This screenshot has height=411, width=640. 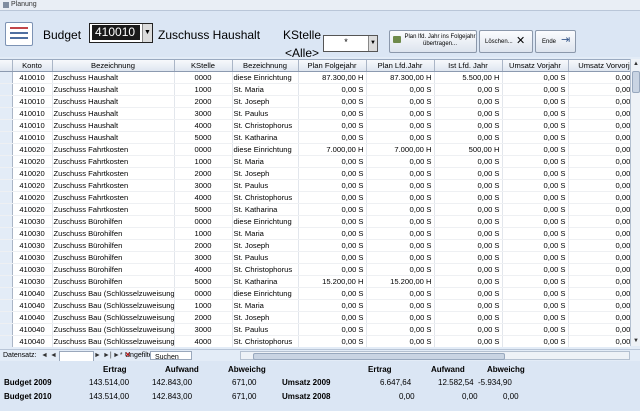 I want to click on cell-kstelle: 0000, so click(x=203, y=77).